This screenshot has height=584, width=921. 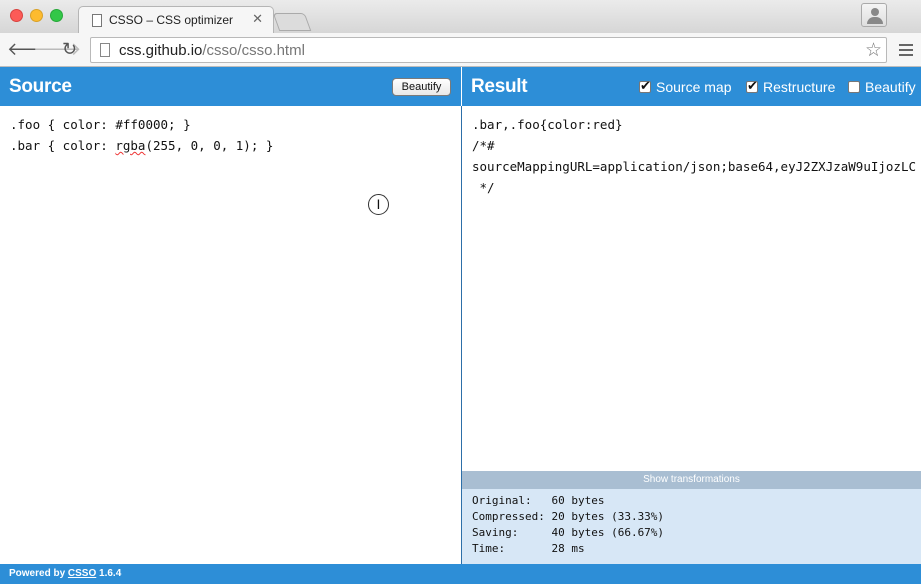 I want to click on profile-button, so click(x=874, y=15).